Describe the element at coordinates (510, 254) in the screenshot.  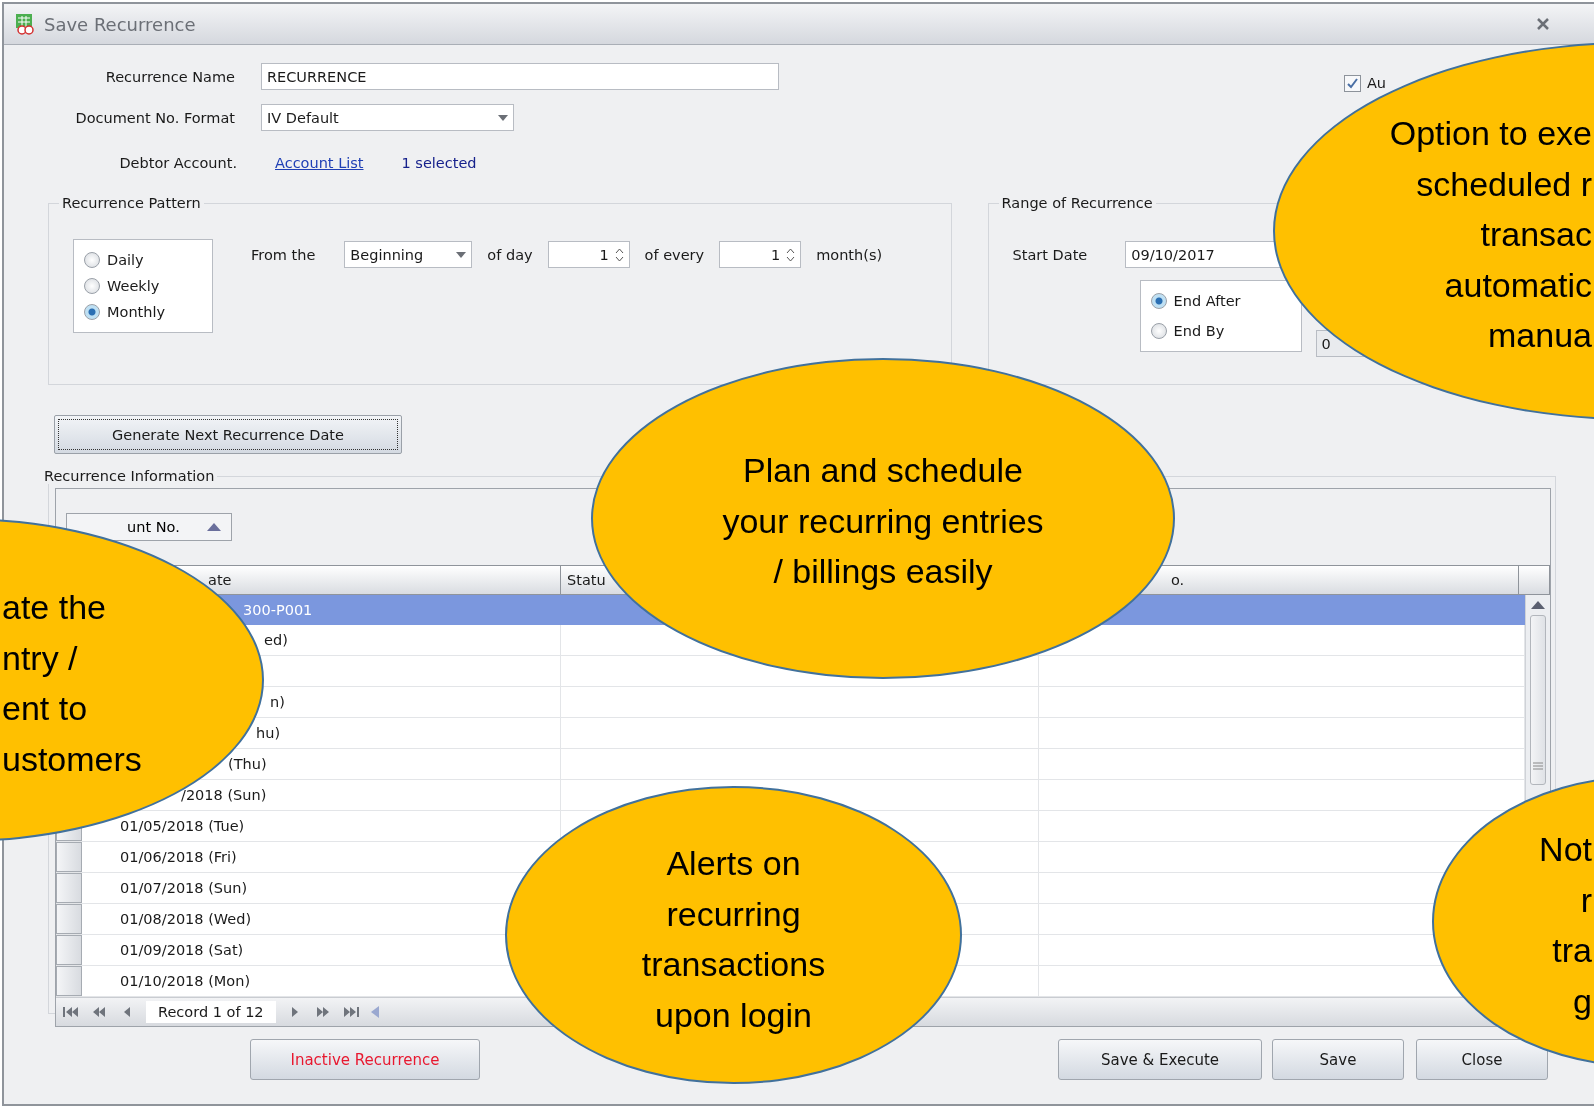
I see `field-label: of day` at that location.